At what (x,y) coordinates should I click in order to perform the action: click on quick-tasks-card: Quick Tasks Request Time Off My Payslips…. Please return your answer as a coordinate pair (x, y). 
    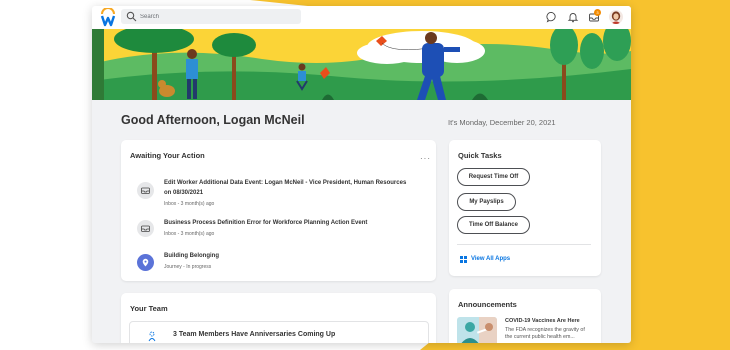
    Looking at the image, I should click on (525, 208).